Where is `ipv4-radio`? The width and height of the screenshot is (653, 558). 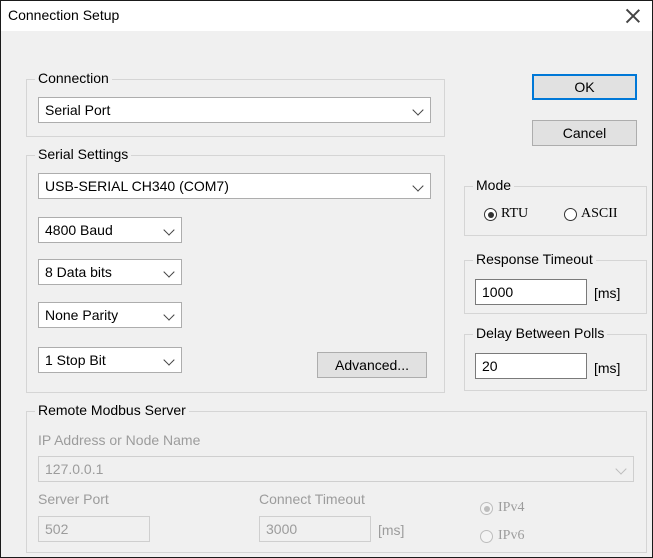 ipv4-radio is located at coordinates (486, 508).